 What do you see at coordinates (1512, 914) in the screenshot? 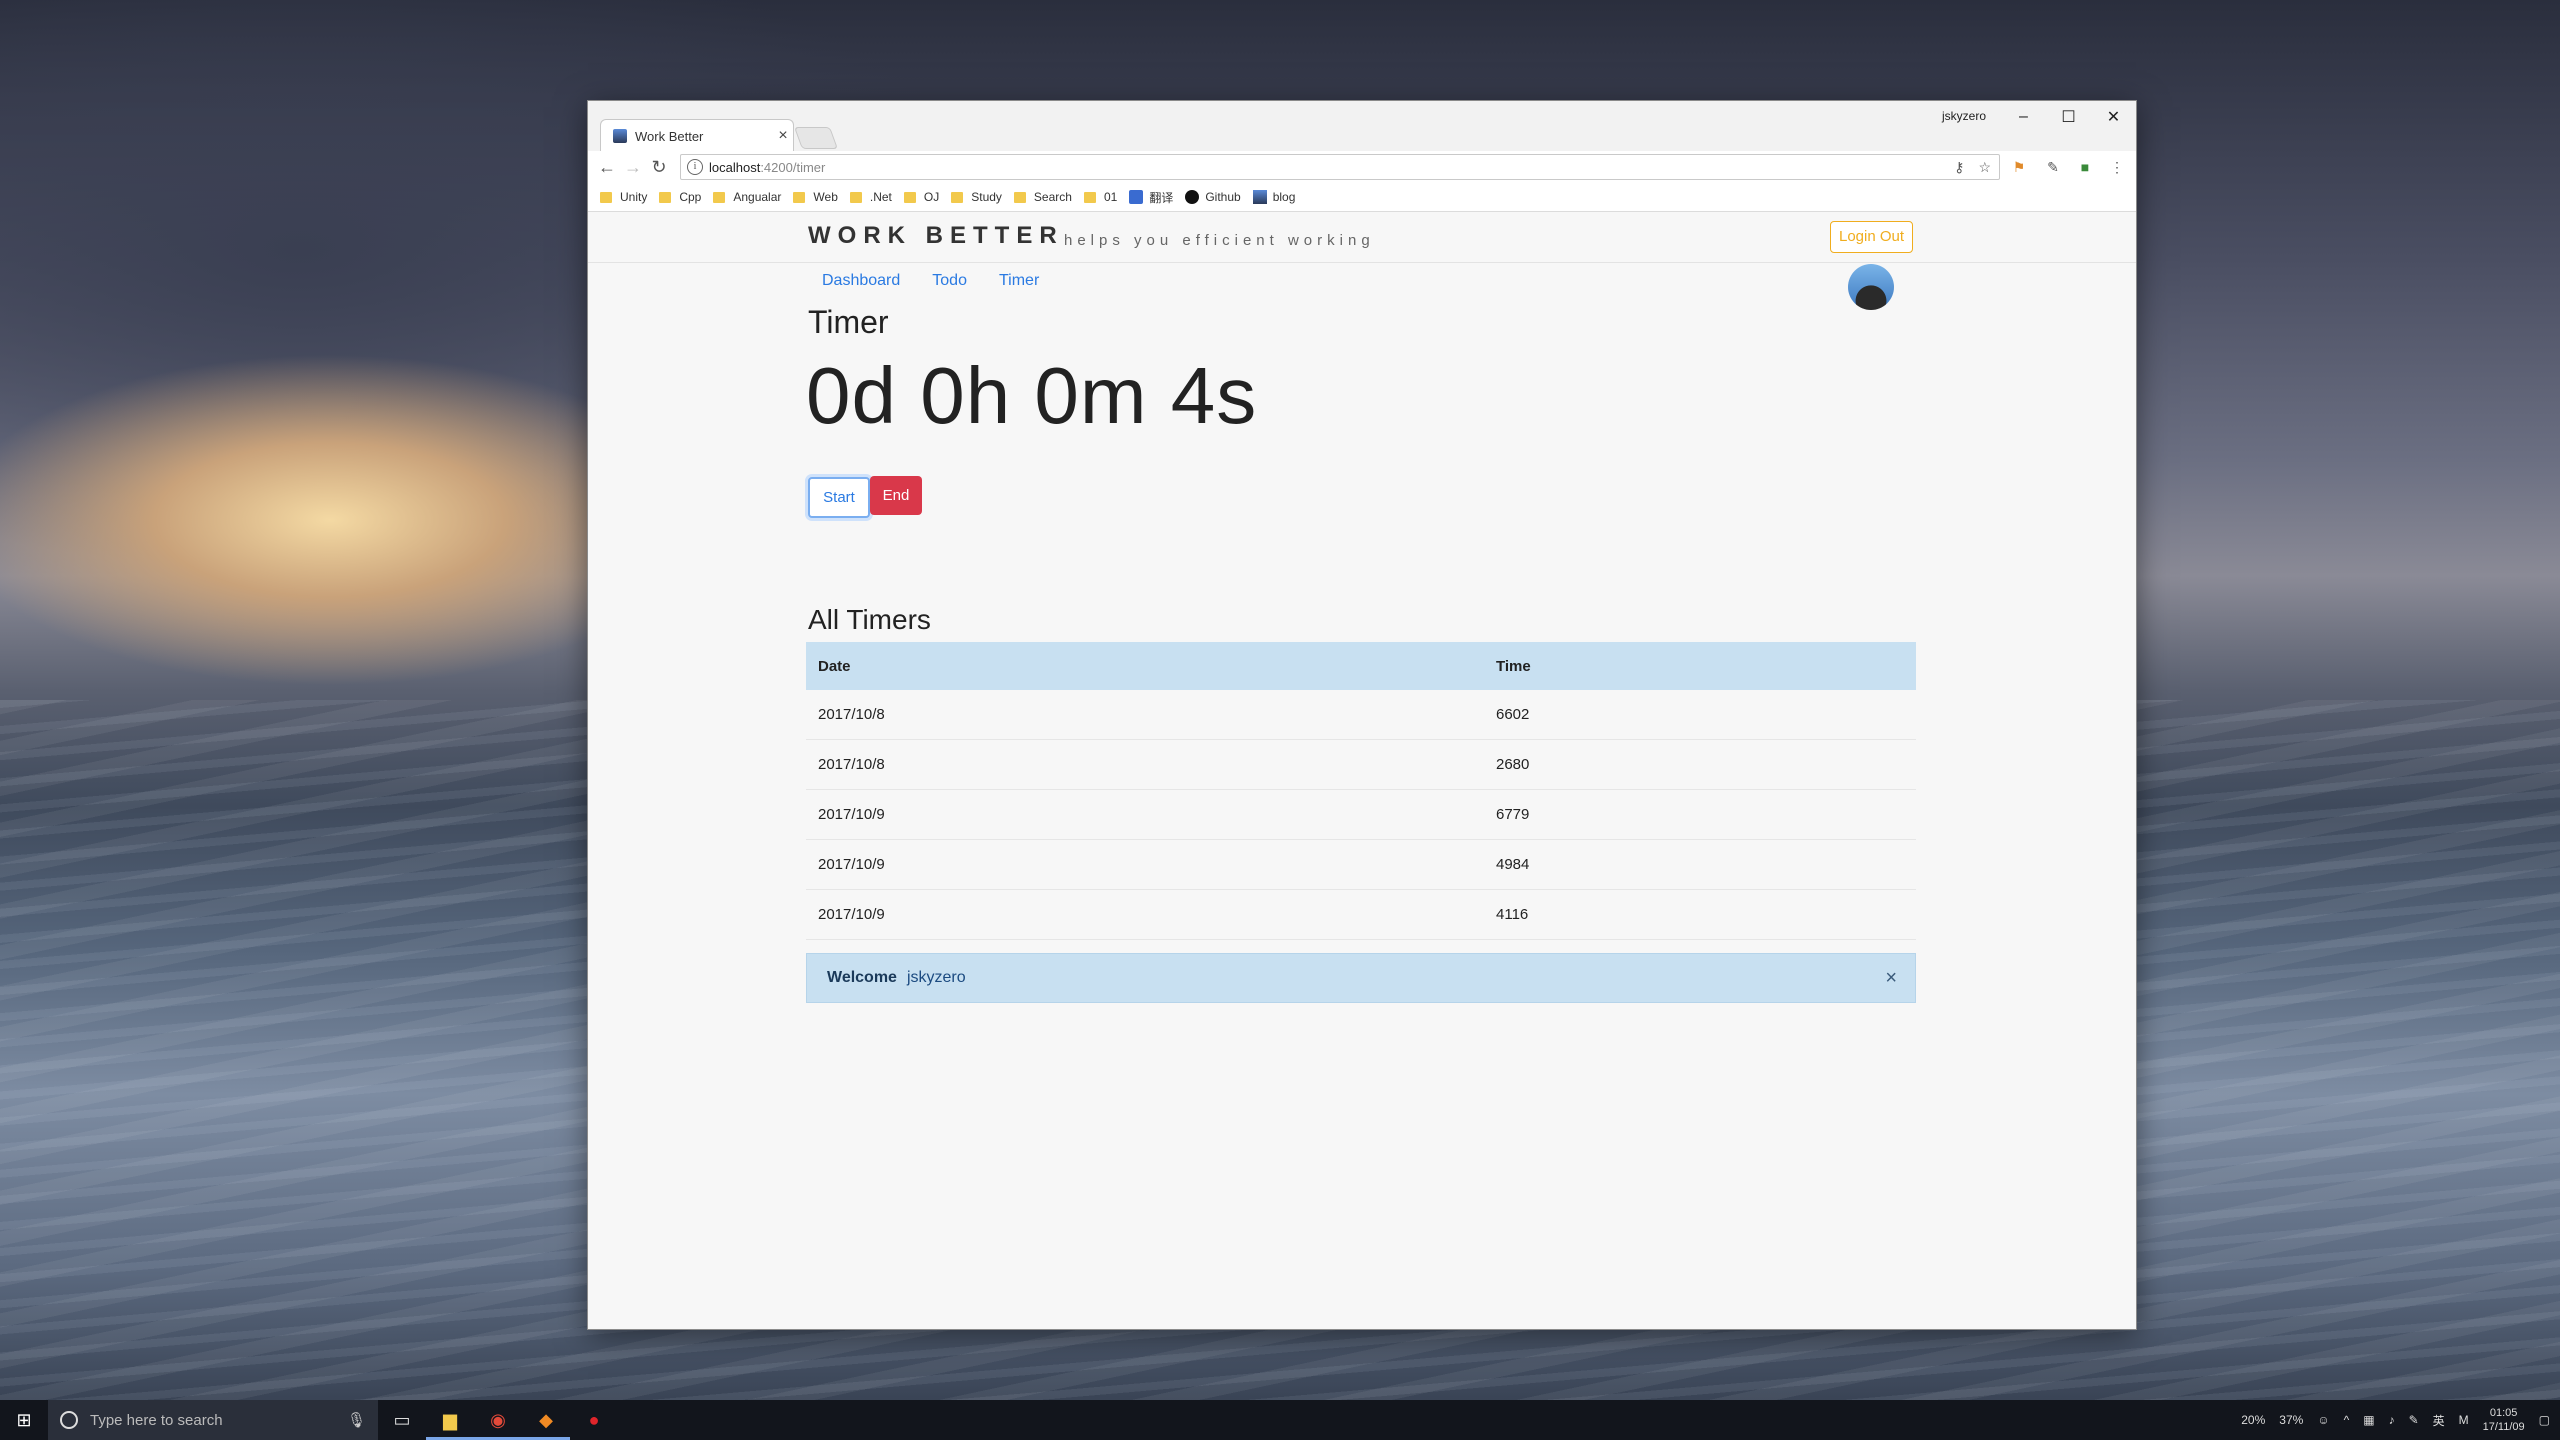
I see `cell-time: 4116` at bounding box center [1512, 914].